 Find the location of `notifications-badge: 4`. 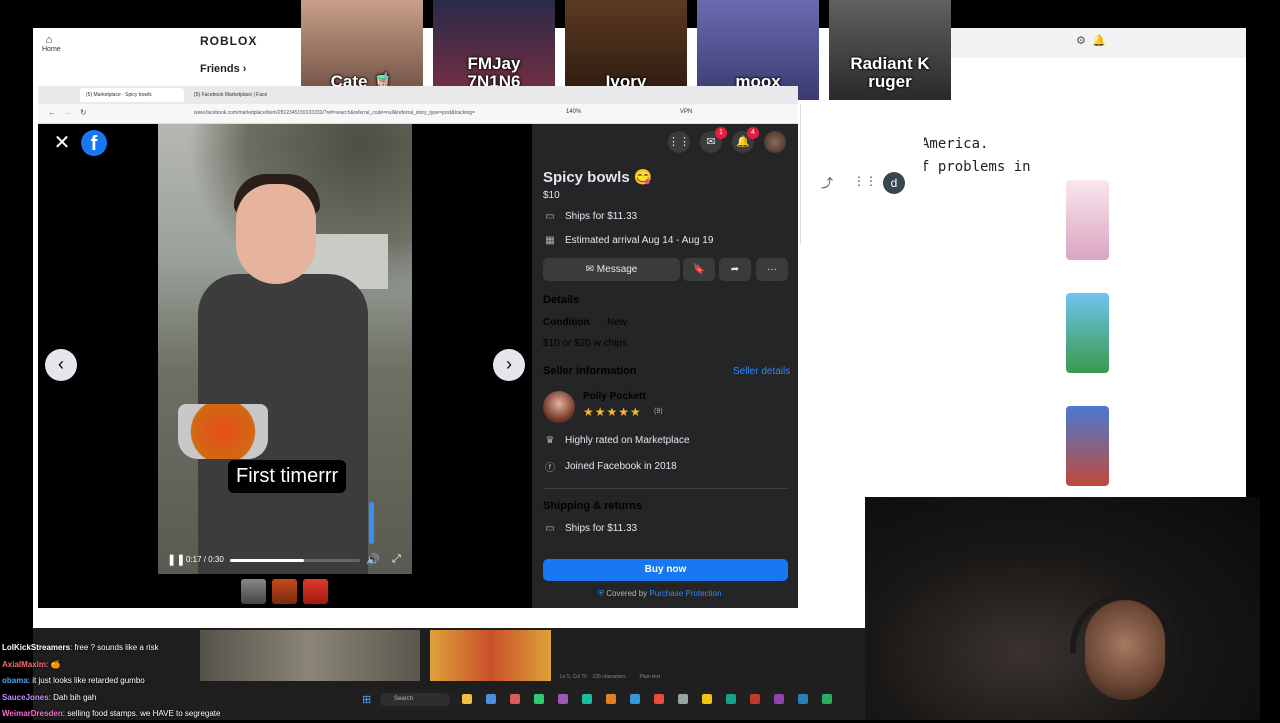

notifications-badge: 4 is located at coordinates (753, 133).